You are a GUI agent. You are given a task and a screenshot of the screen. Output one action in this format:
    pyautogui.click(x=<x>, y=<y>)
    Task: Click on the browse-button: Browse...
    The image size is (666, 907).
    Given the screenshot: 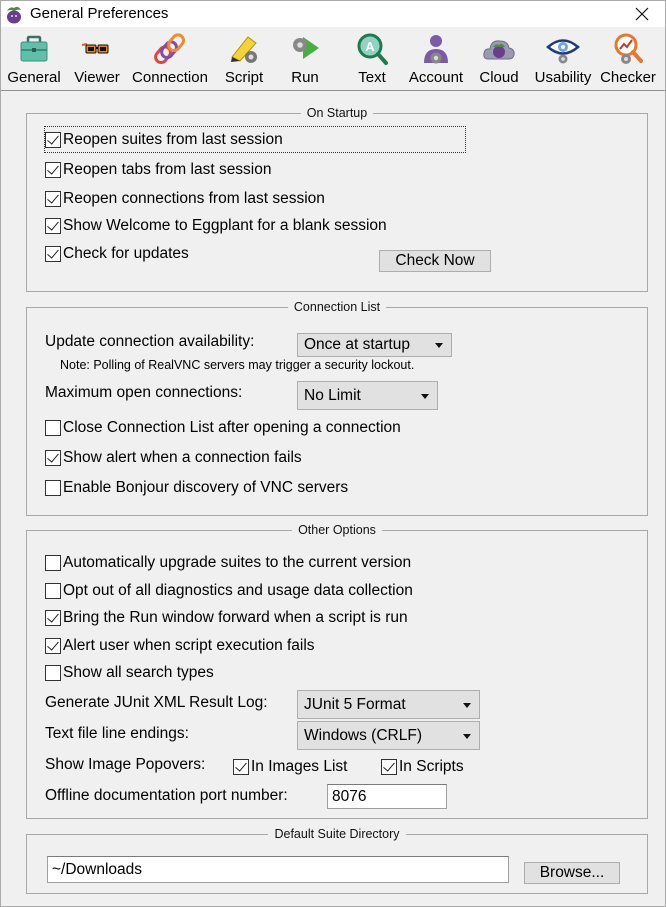 What is the action you would take?
    pyautogui.click(x=572, y=873)
    